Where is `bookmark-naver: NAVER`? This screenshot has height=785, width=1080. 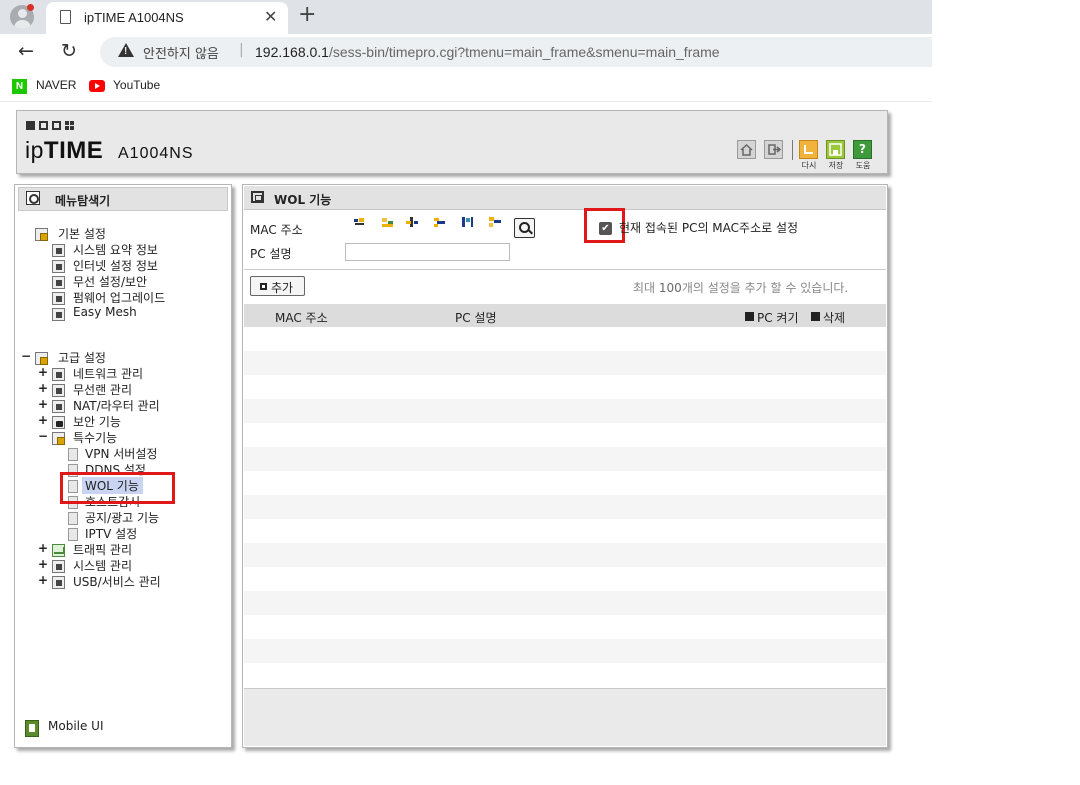 bookmark-naver: NAVER is located at coordinates (56, 85).